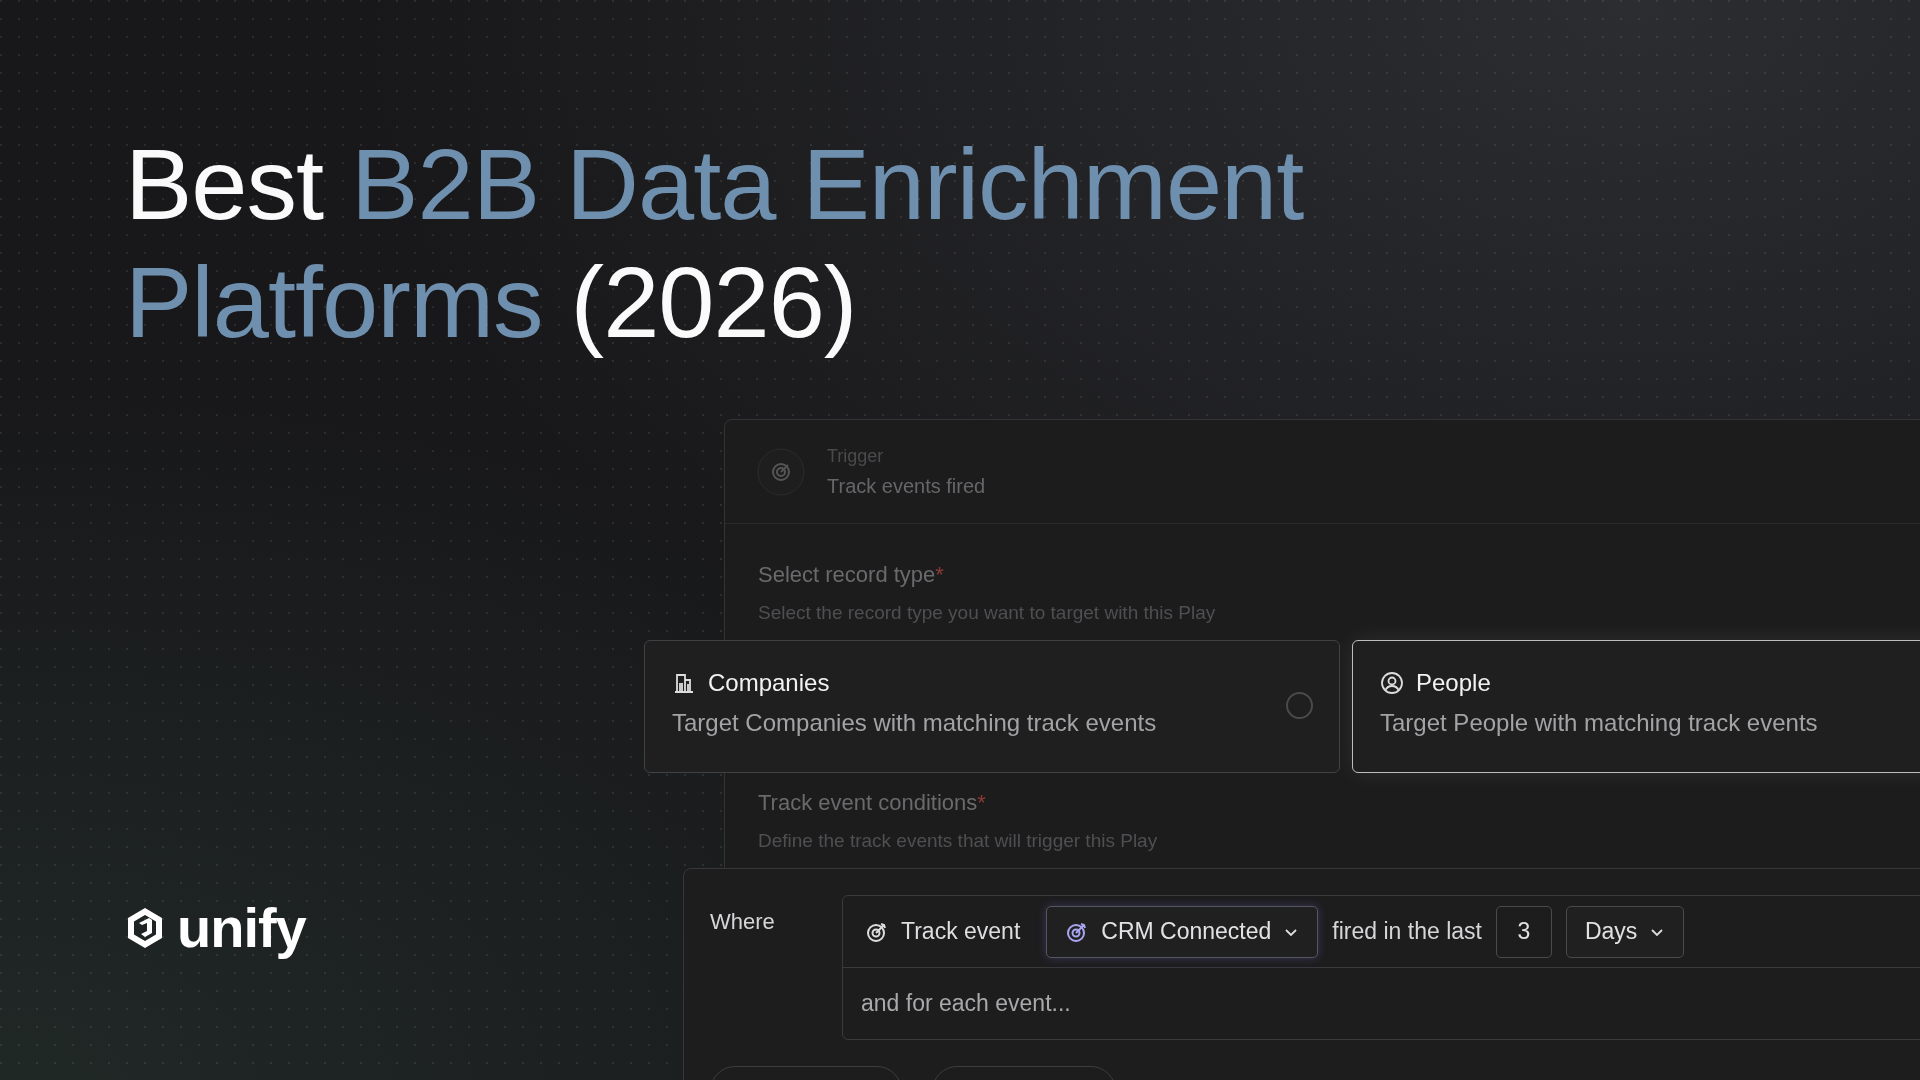  I want to click on card-description: Target People with matching track events, so click(1599, 723).